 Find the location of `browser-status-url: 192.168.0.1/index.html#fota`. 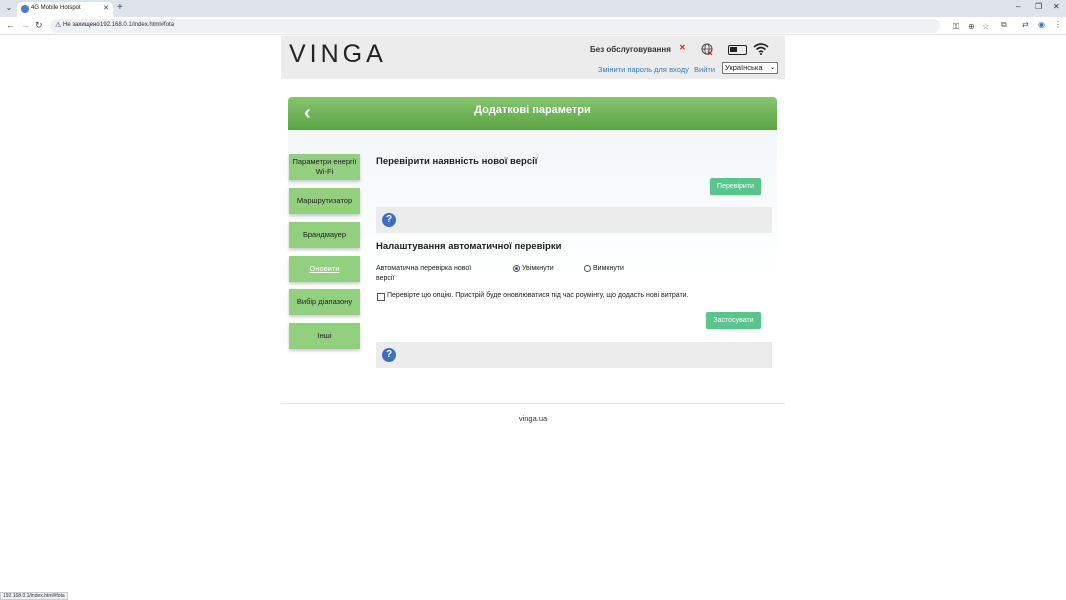

browser-status-url: 192.168.0.1/index.html#fota is located at coordinates (34, 596).